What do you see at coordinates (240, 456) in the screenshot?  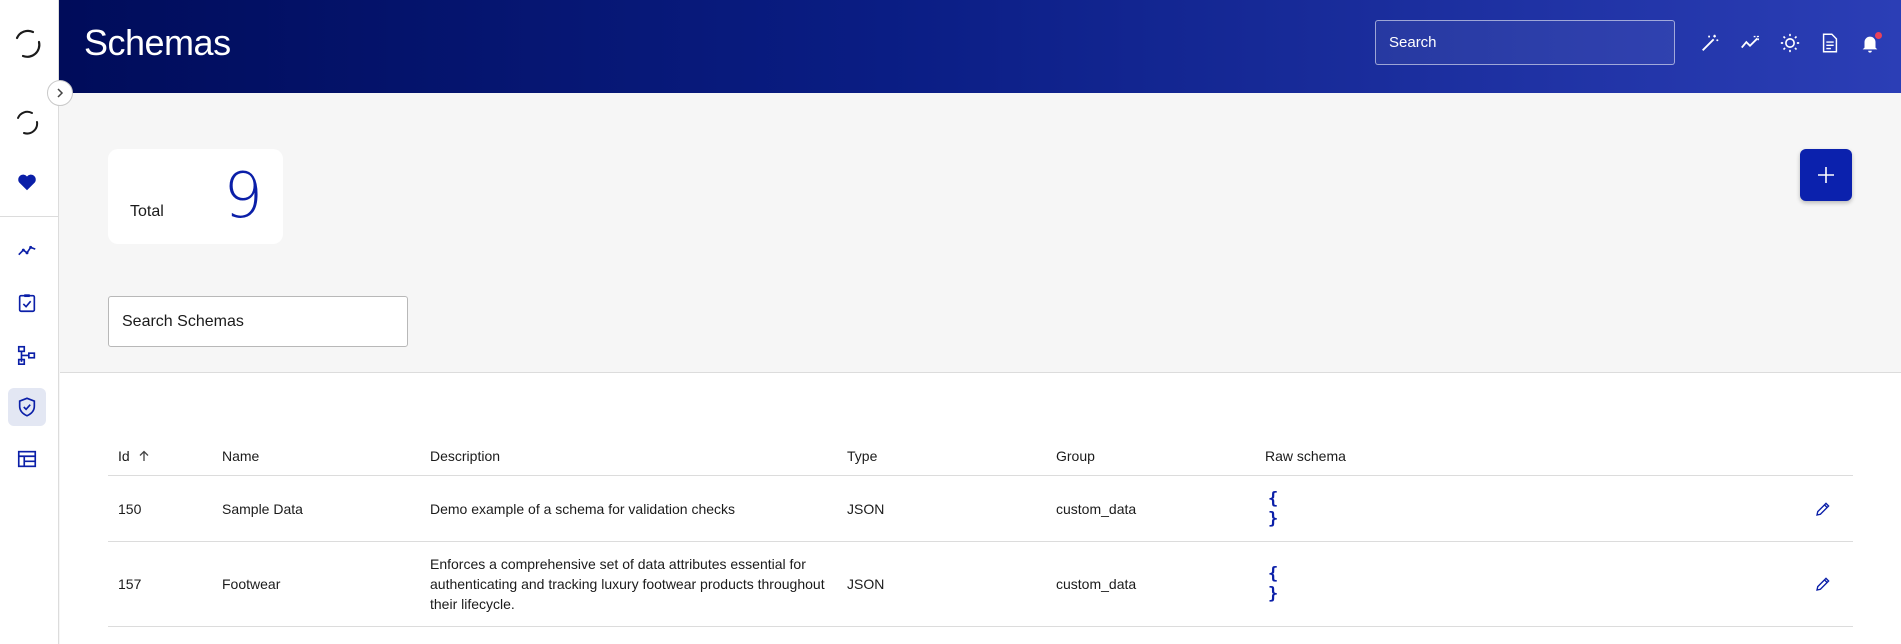 I see `column-header-name: Name` at bounding box center [240, 456].